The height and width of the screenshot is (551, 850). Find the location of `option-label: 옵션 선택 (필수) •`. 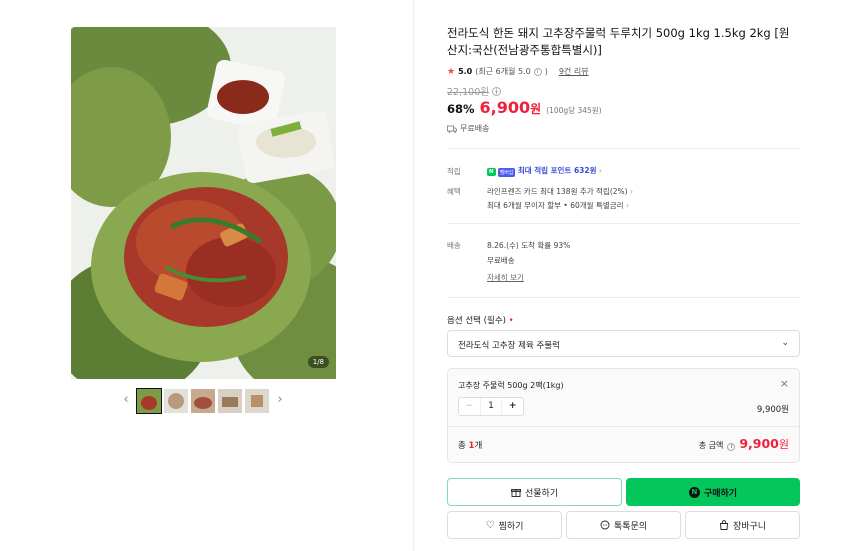

option-label: 옵션 선택 (필수) • is located at coordinates (480, 320).